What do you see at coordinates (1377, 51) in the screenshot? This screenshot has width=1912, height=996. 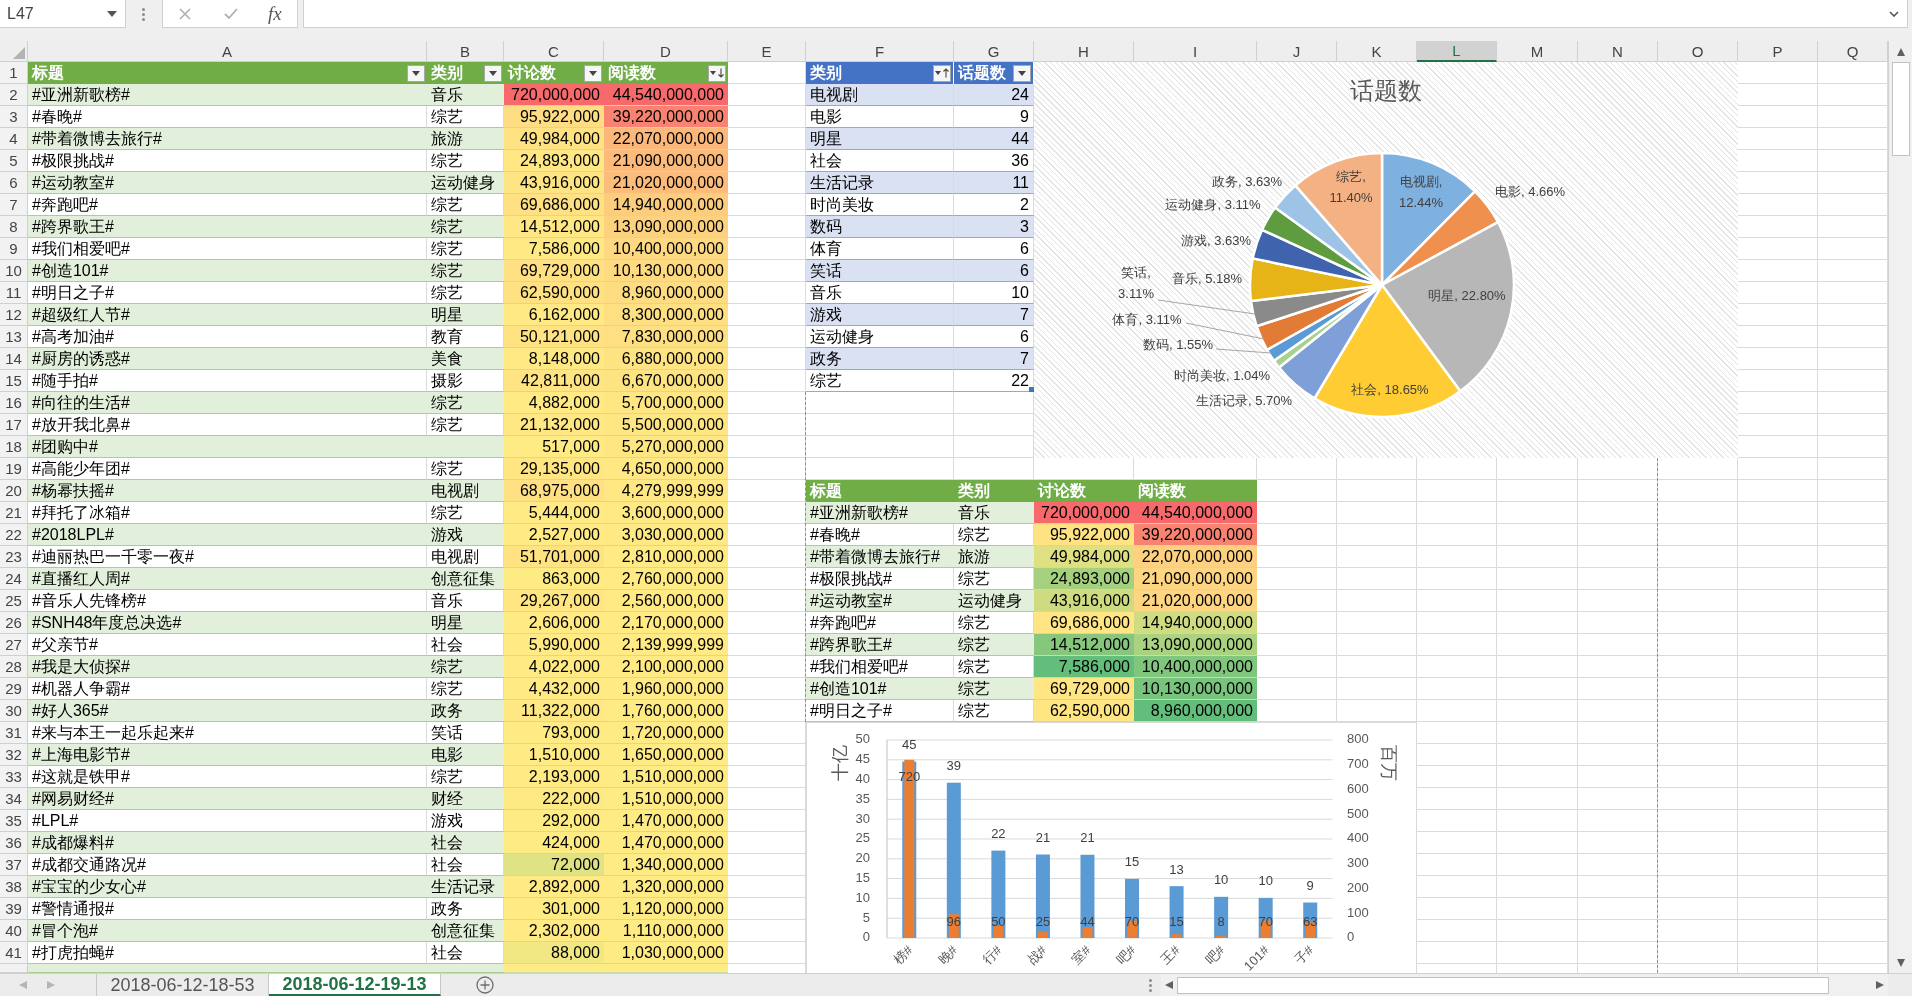 I see `column-header: K` at bounding box center [1377, 51].